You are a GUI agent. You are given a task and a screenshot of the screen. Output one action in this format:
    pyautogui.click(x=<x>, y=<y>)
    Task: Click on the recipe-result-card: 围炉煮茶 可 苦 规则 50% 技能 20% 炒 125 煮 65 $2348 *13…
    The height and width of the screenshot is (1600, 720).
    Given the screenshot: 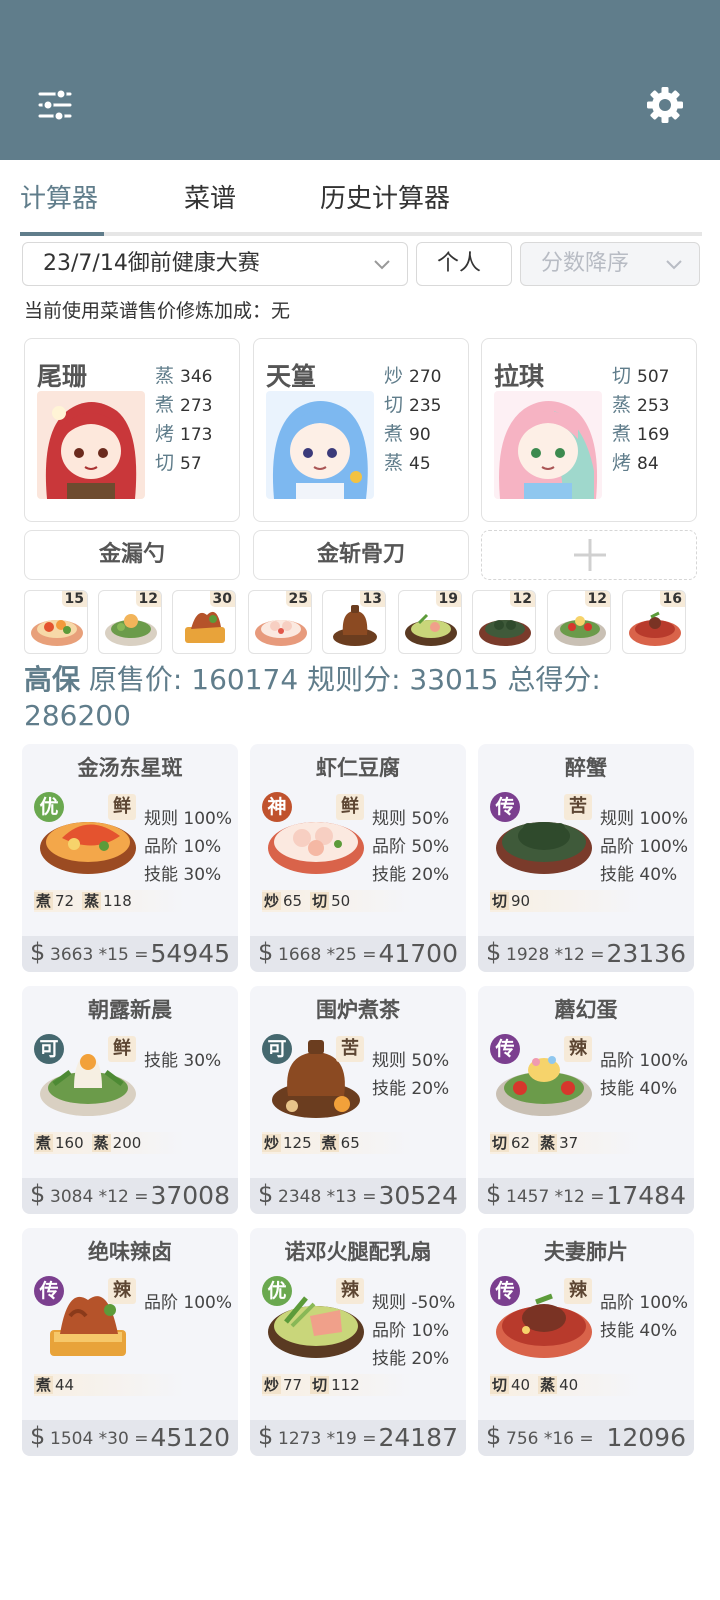 What is the action you would take?
    pyautogui.click(x=358, y=1100)
    